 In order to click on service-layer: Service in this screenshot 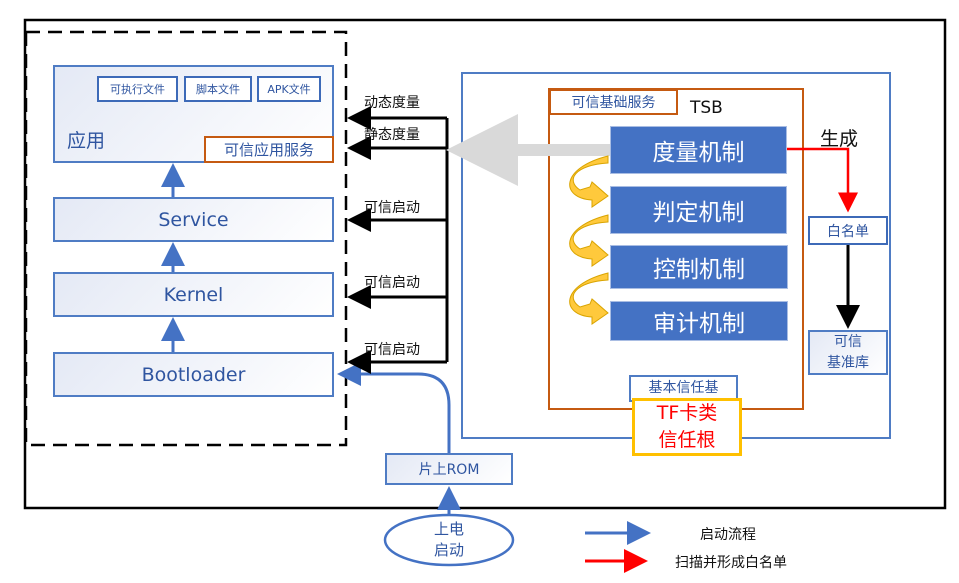, I will do `click(193, 219)`.